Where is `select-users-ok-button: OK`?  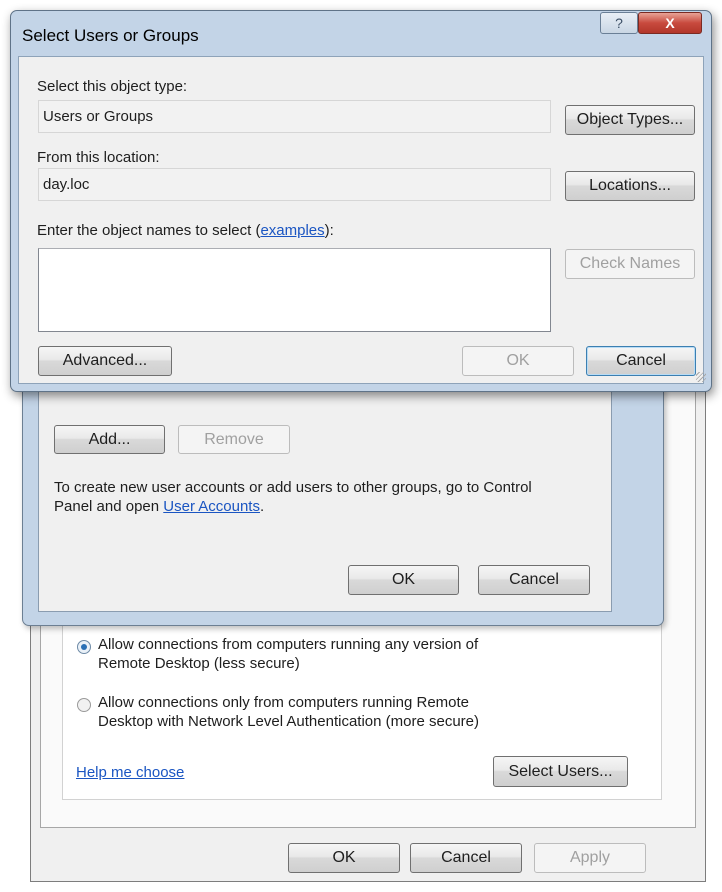 select-users-ok-button: OK is located at coordinates (518, 361).